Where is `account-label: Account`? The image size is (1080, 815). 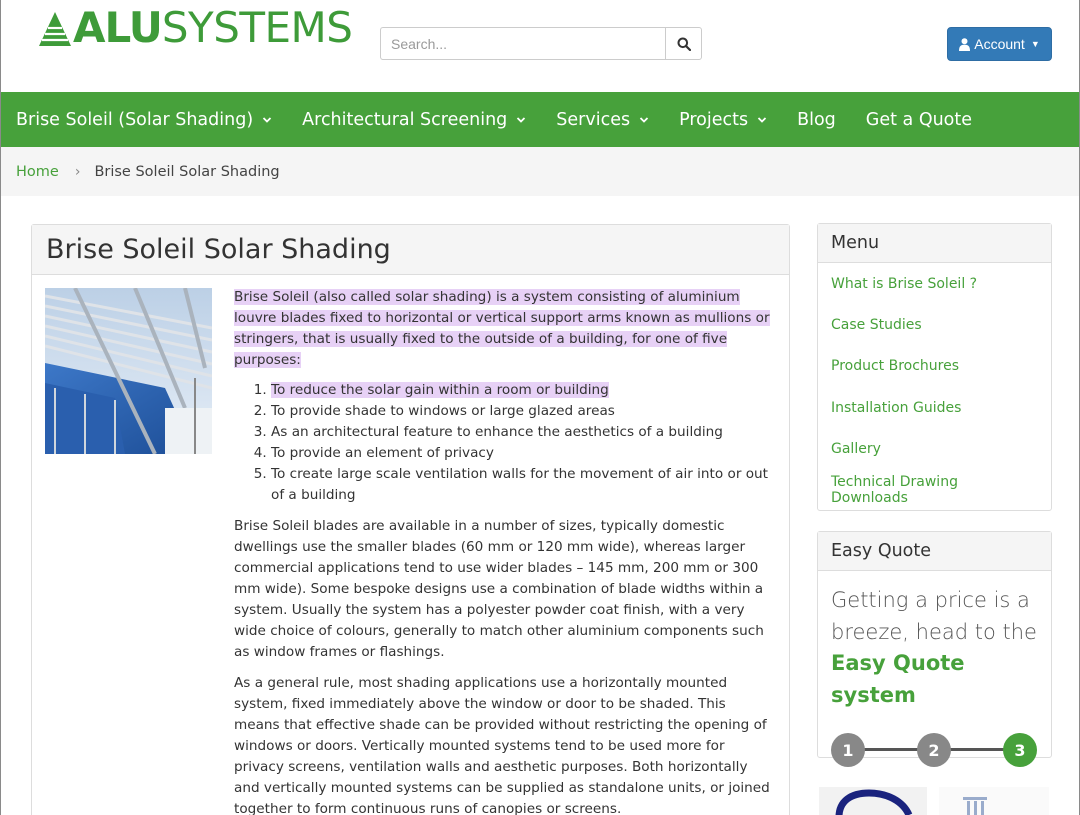
account-label: Account is located at coordinates (999, 44).